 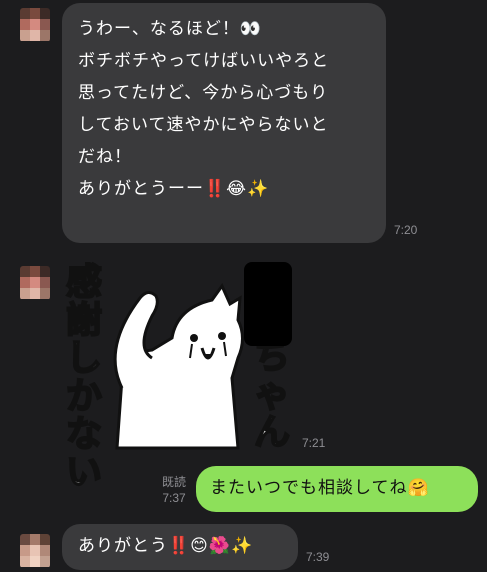 What do you see at coordinates (314, 443) in the screenshot?
I see `message-time: 7:21` at bounding box center [314, 443].